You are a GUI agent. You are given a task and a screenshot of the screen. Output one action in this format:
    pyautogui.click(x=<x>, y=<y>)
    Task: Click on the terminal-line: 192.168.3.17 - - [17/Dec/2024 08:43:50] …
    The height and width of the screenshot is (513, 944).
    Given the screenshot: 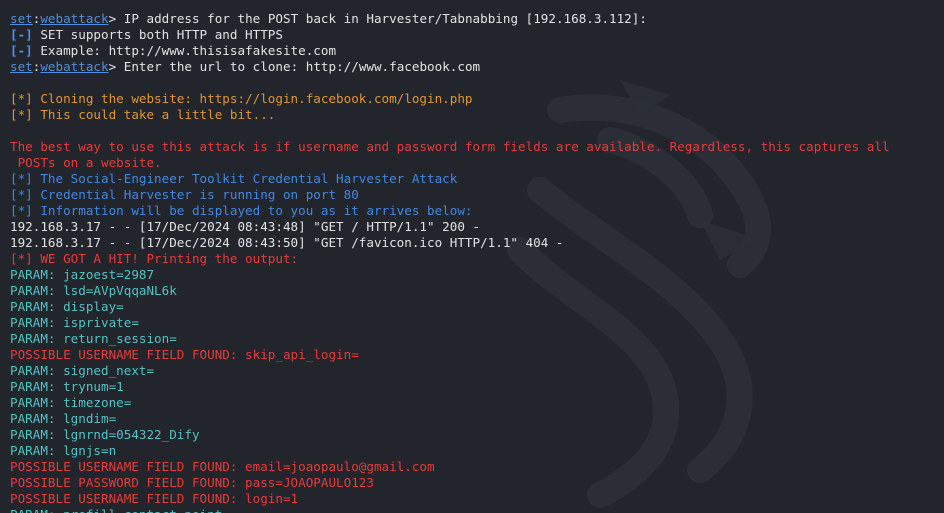 What is the action you would take?
    pyautogui.click(x=477, y=243)
    